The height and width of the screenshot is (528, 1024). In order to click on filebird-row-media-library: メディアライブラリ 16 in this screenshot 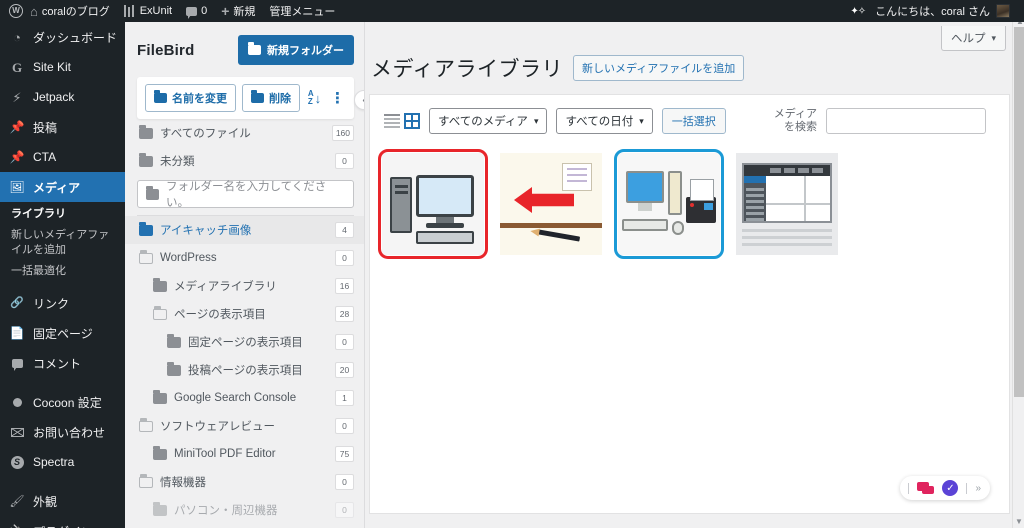, I will do `click(244, 286)`.